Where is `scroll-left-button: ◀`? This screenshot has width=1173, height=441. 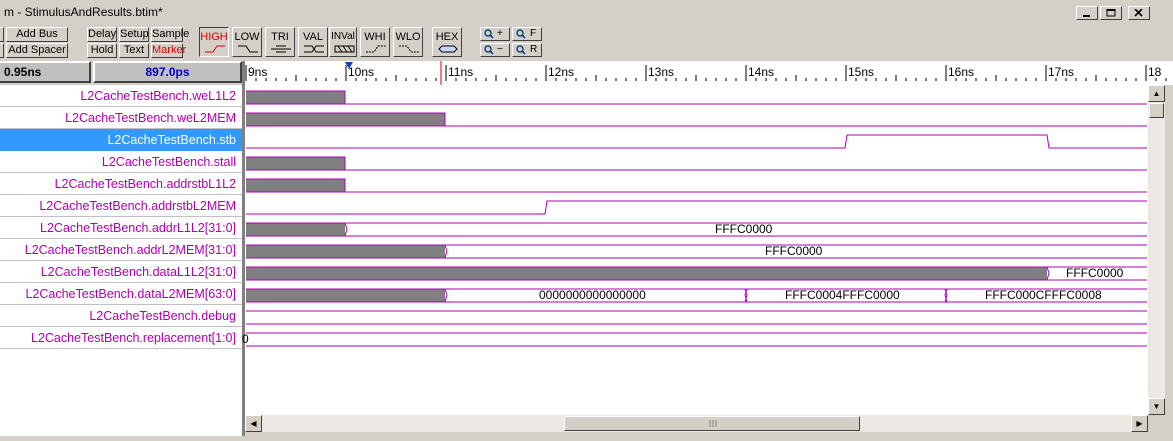 scroll-left-button: ◀ is located at coordinates (253, 423).